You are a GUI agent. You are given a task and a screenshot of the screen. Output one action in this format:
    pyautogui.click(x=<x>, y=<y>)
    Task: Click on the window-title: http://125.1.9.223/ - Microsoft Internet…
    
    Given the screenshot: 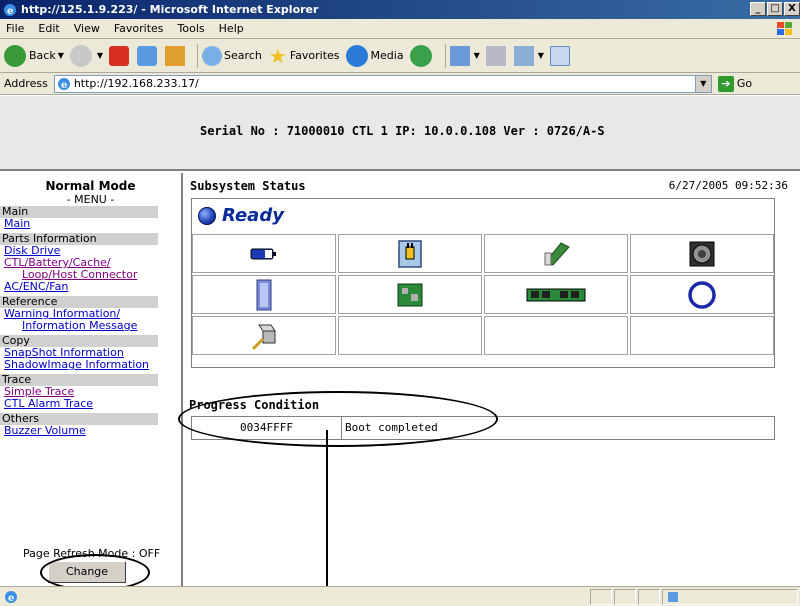 What is the action you would take?
    pyautogui.click(x=170, y=9)
    